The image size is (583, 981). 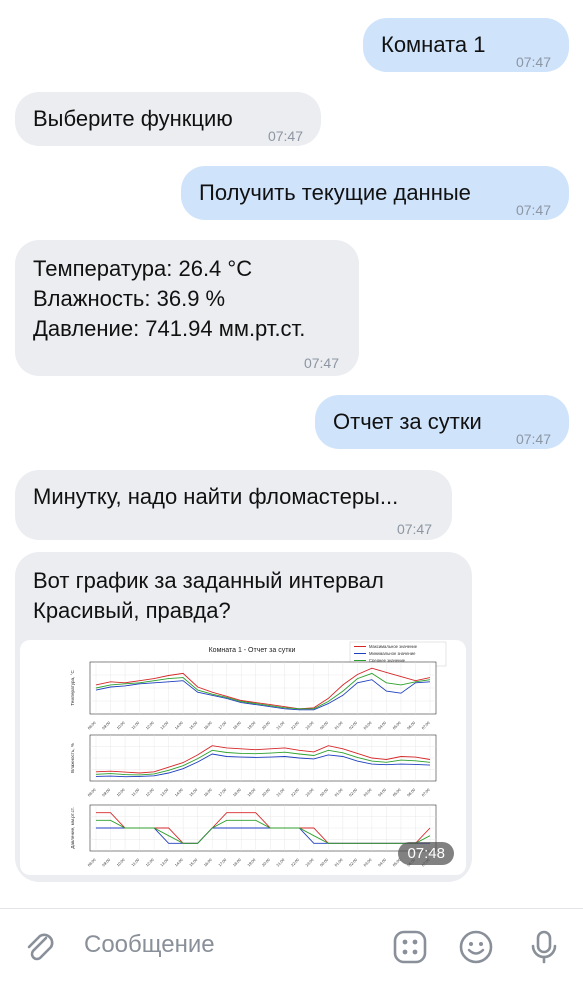 I want to click on message-line: Давление: 741.94 мм.рт.ст., so click(x=169, y=328).